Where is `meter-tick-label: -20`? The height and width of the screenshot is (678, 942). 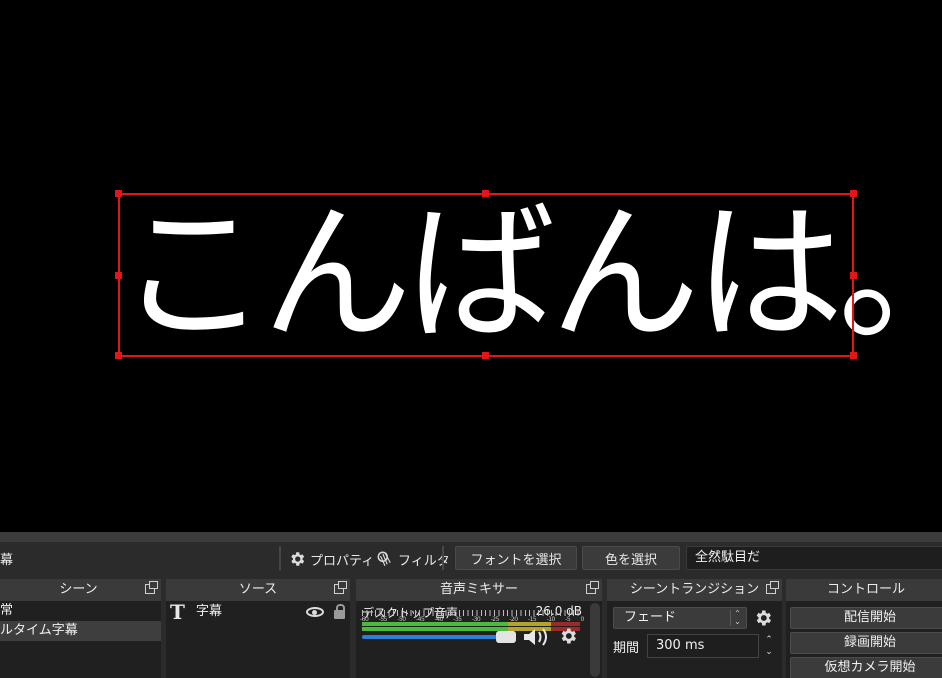 meter-tick-label: -20 is located at coordinates (513, 619).